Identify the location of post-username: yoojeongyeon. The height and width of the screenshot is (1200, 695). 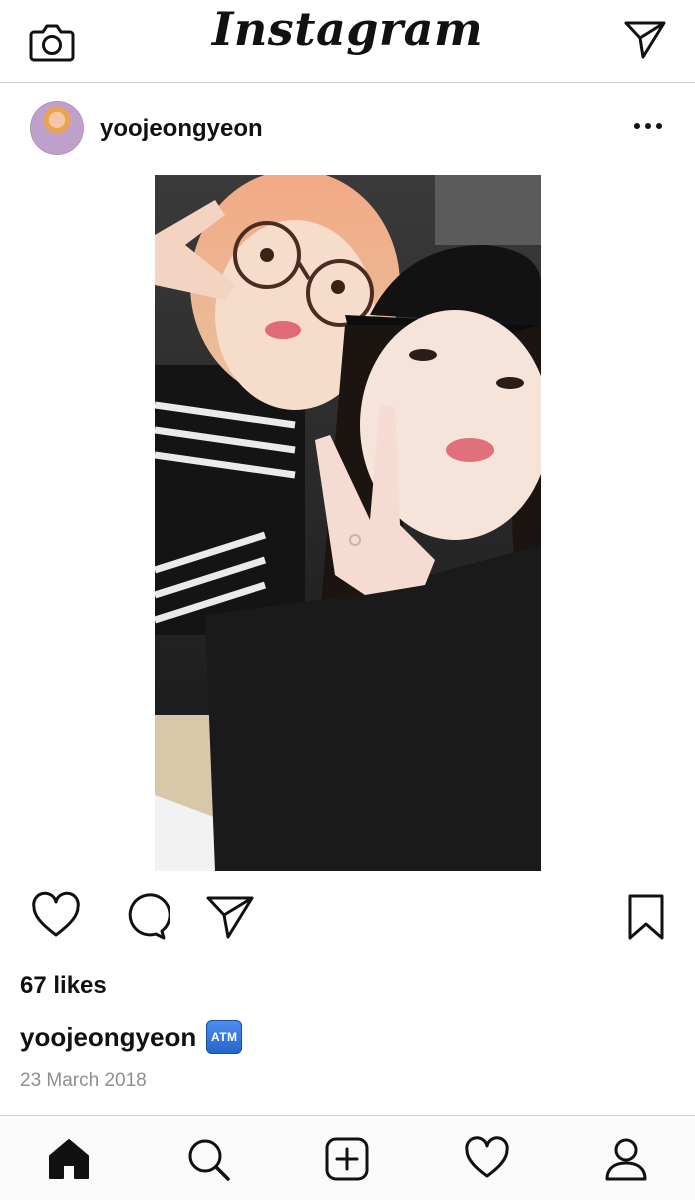
(181, 129).